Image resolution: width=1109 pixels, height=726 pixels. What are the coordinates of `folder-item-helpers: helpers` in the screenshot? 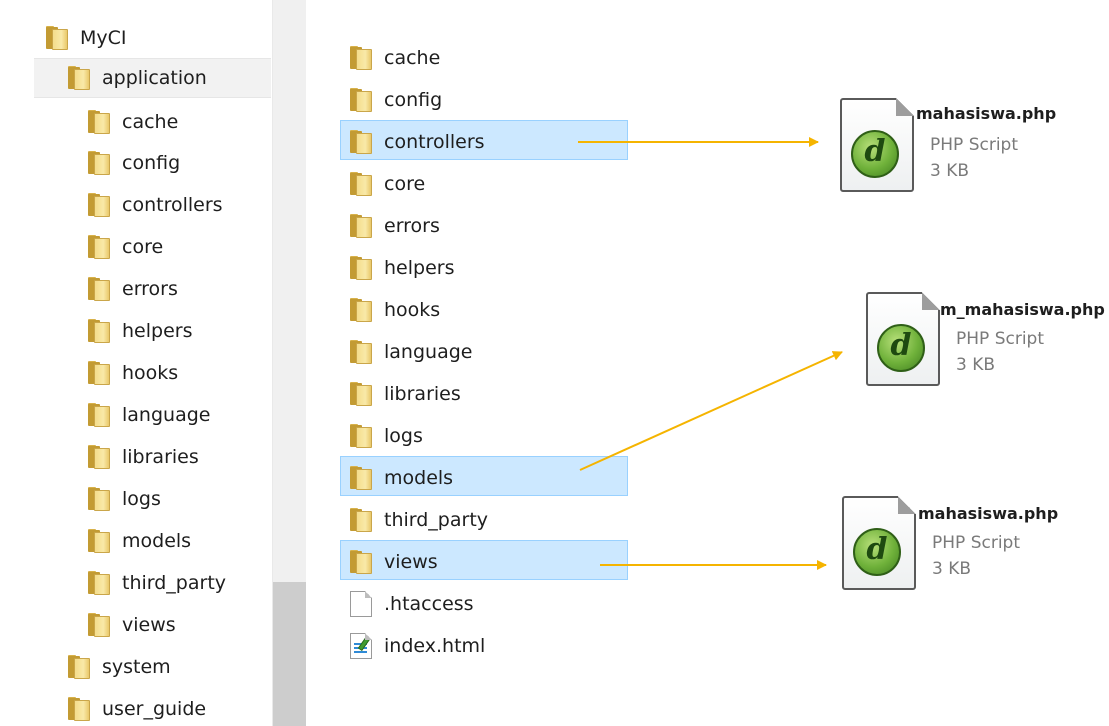 It's located at (402, 268).